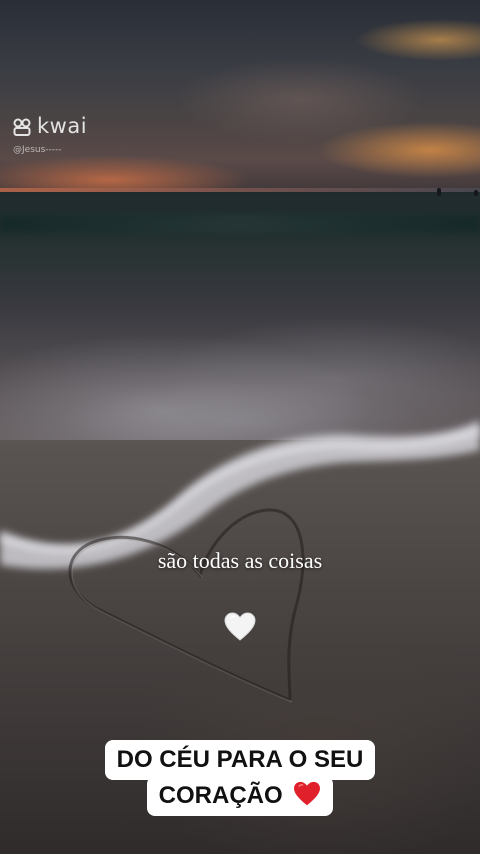 The height and width of the screenshot is (854, 480). What do you see at coordinates (220, 795) in the screenshot?
I see `banner-line-2-text: CORAÇÃO` at bounding box center [220, 795].